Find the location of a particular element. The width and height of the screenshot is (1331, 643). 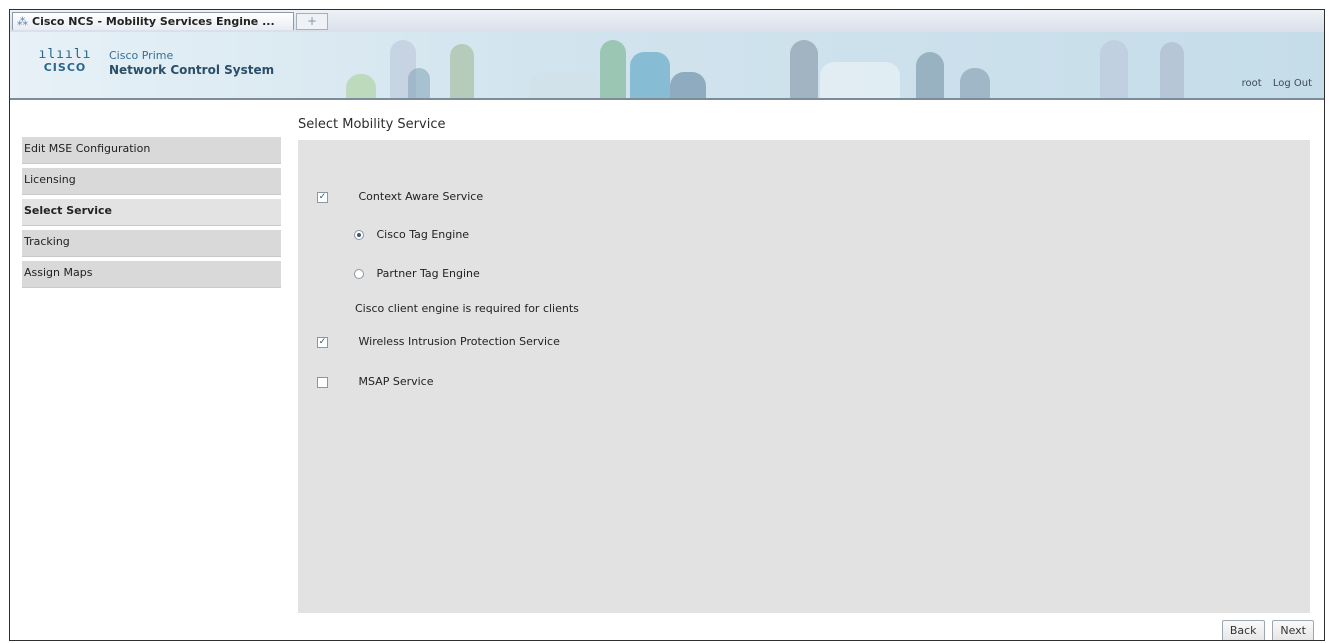

cisco-logo: ılıılı CISCO is located at coordinates (65, 61).